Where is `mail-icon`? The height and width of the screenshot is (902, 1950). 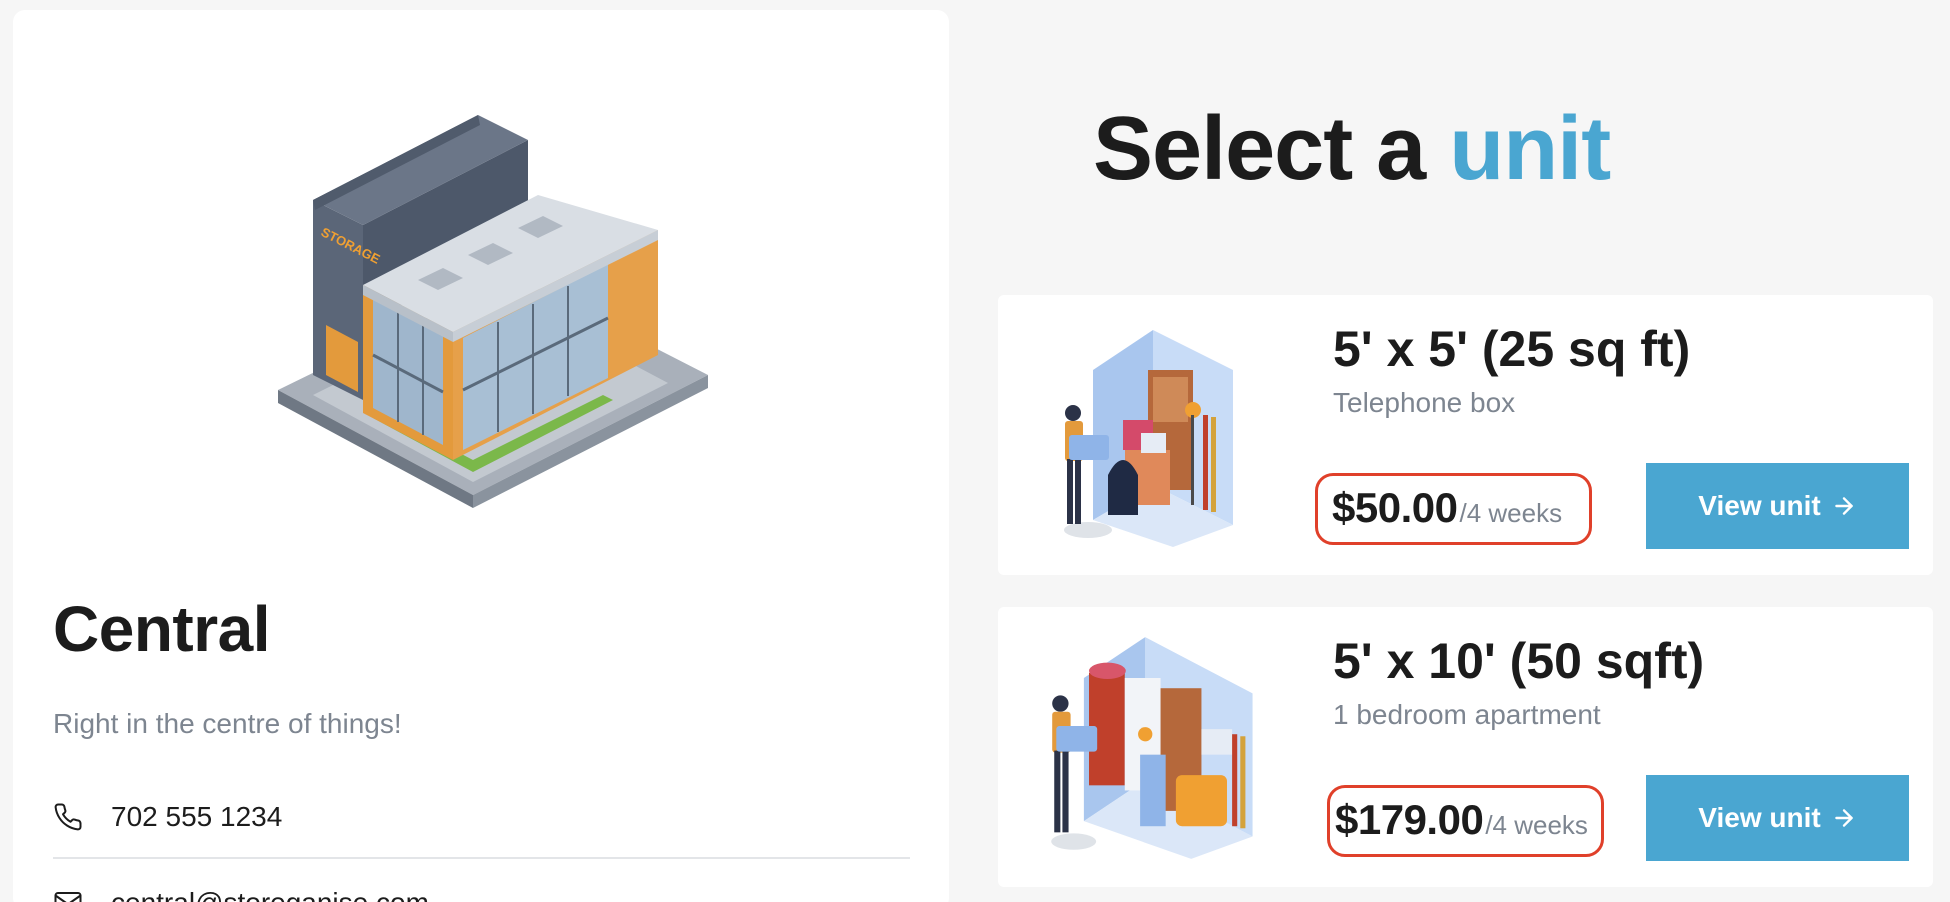
mail-icon is located at coordinates (70, 894).